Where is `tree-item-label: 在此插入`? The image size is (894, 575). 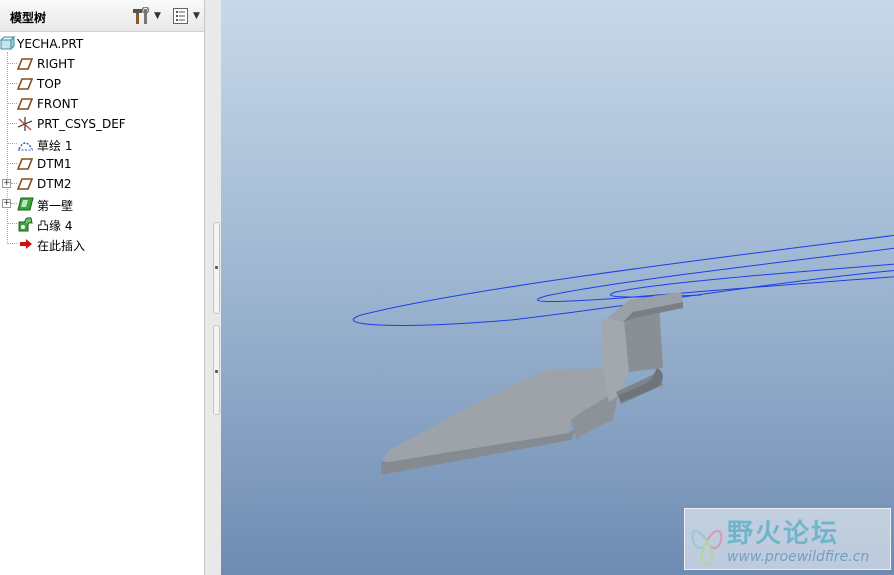 tree-item-label: 在此插入 is located at coordinates (61, 246).